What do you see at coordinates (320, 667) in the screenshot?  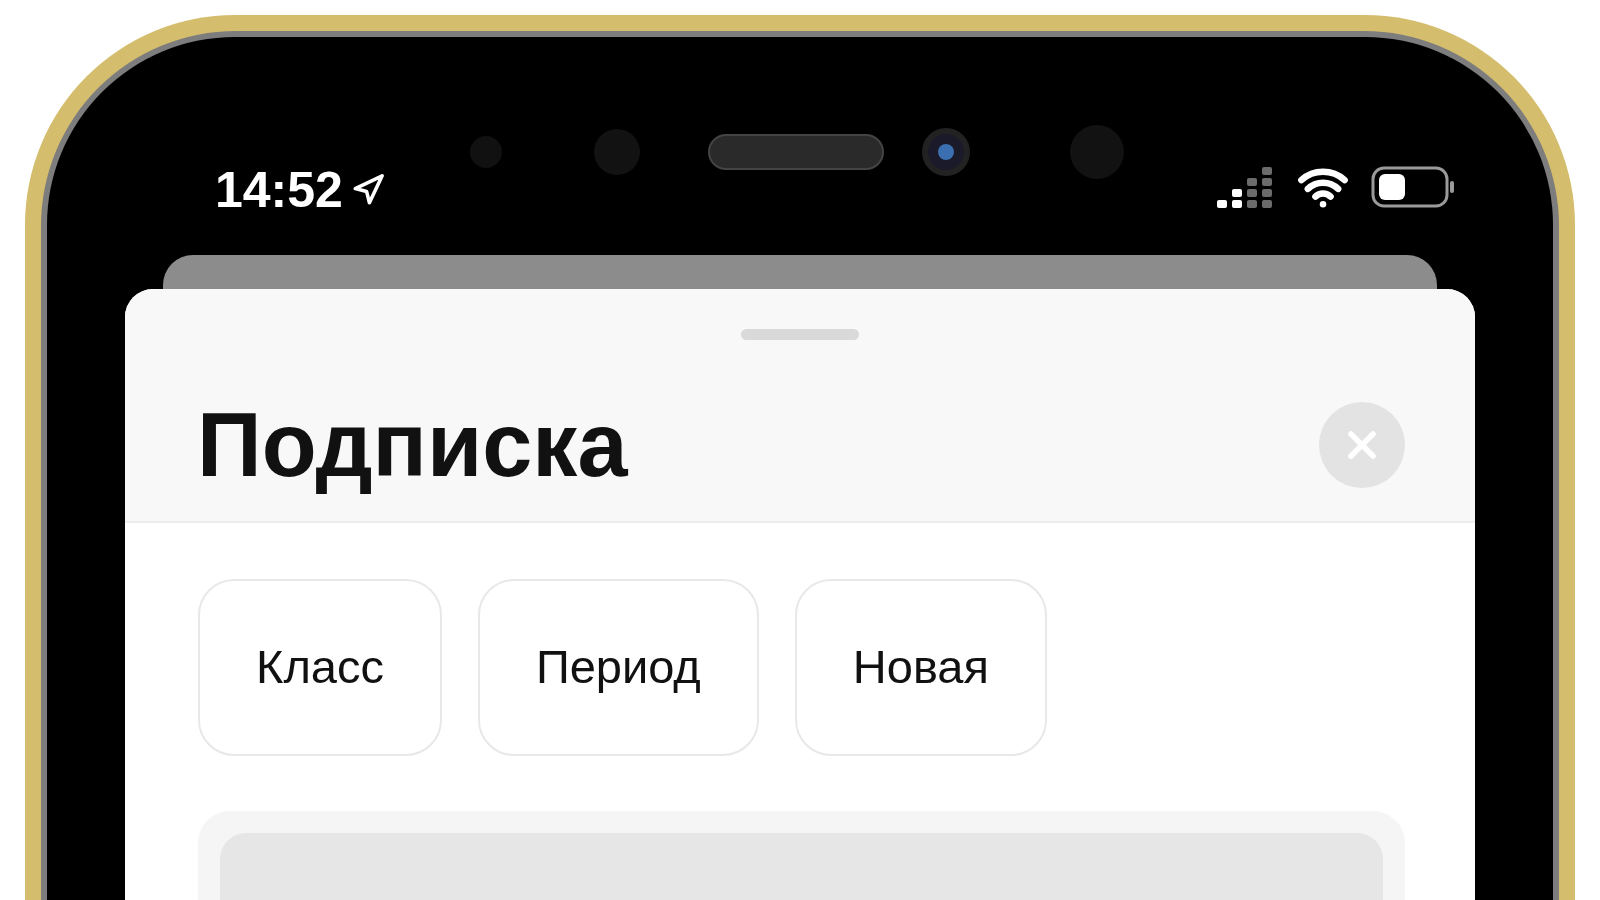 I see `filter-chip: Класс` at bounding box center [320, 667].